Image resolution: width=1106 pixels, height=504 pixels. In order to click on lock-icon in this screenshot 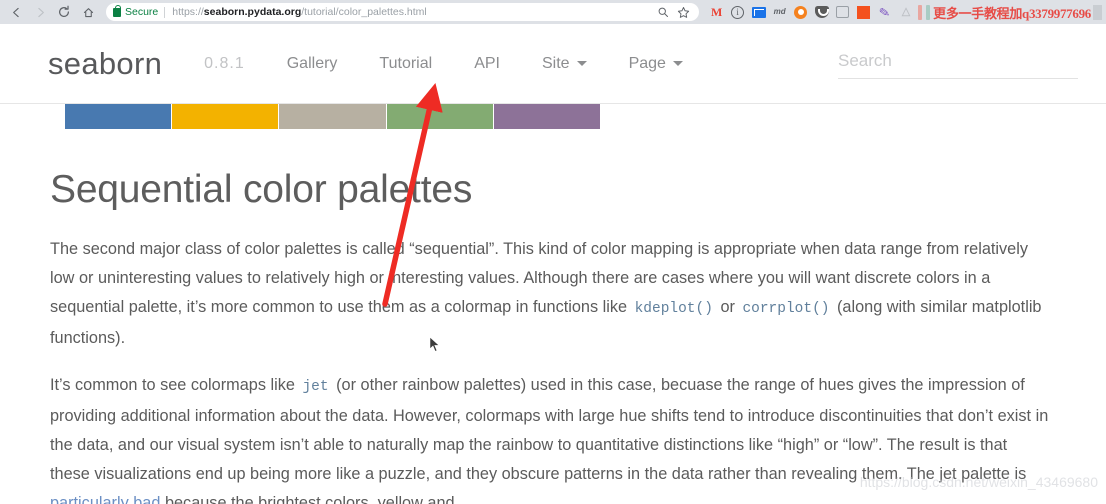, I will do `click(117, 10)`.